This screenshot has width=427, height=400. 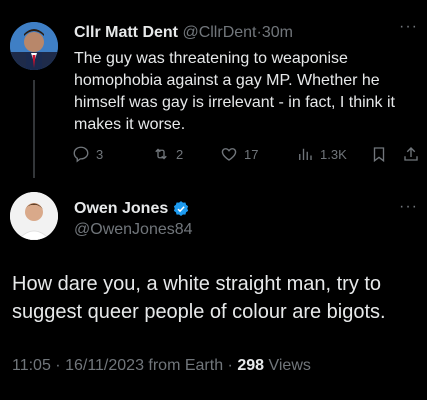 What do you see at coordinates (181, 209) in the screenshot?
I see `verified-badge-icon` at bounding box center [181, 209].